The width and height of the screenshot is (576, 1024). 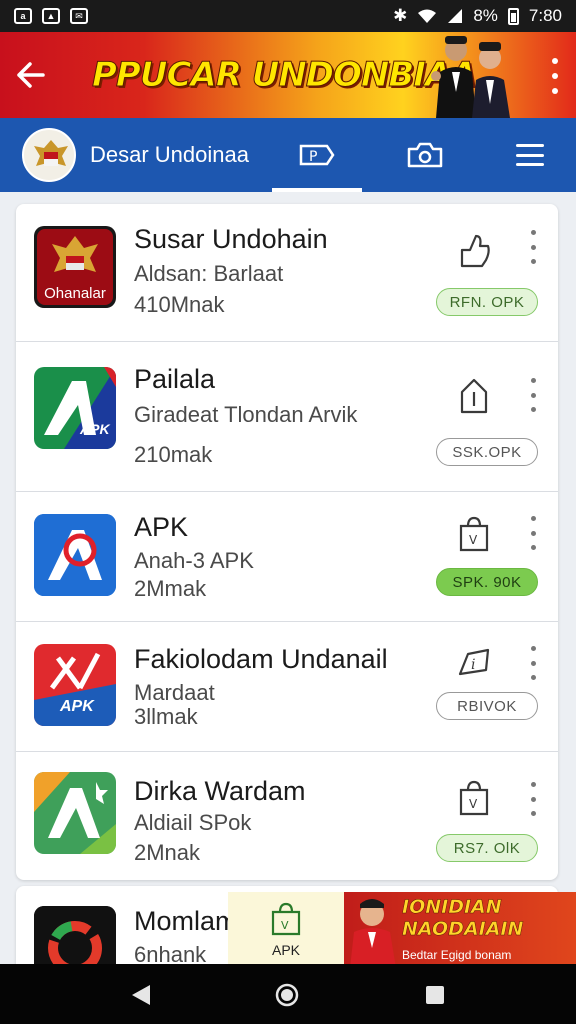 I want to click on home-icon, so click(x=287, y=995).